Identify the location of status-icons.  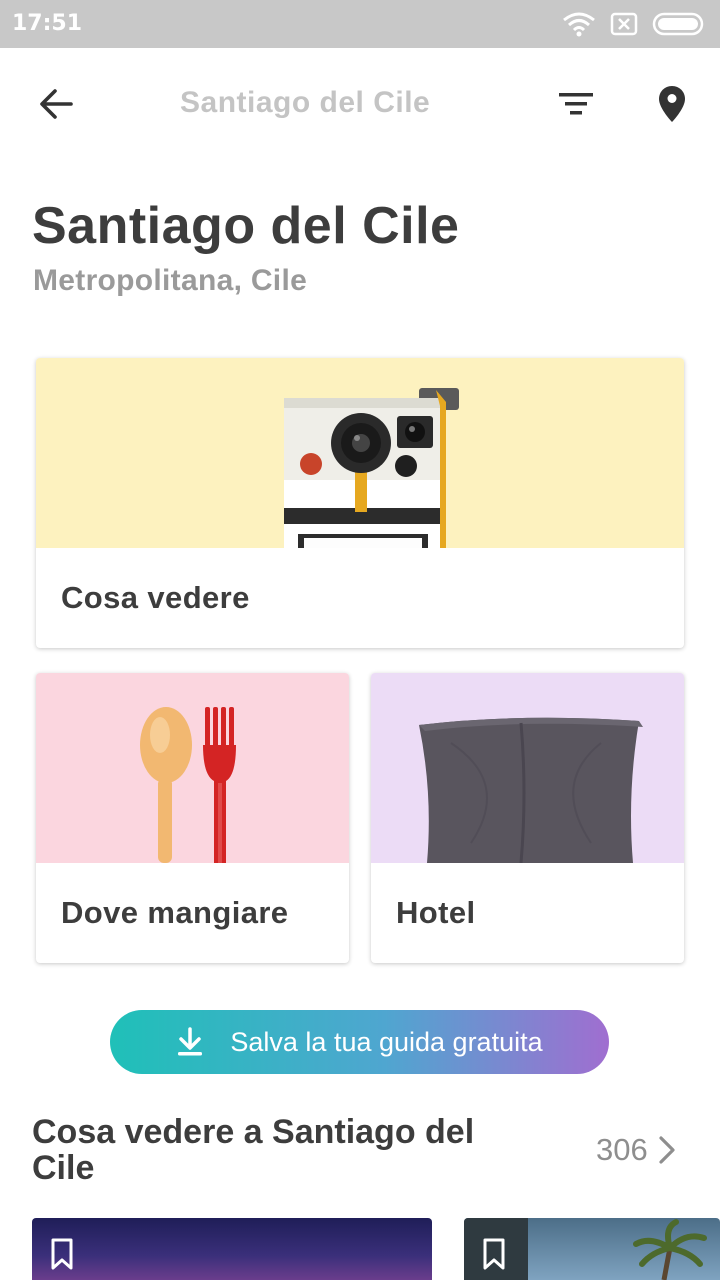
(634, 24).